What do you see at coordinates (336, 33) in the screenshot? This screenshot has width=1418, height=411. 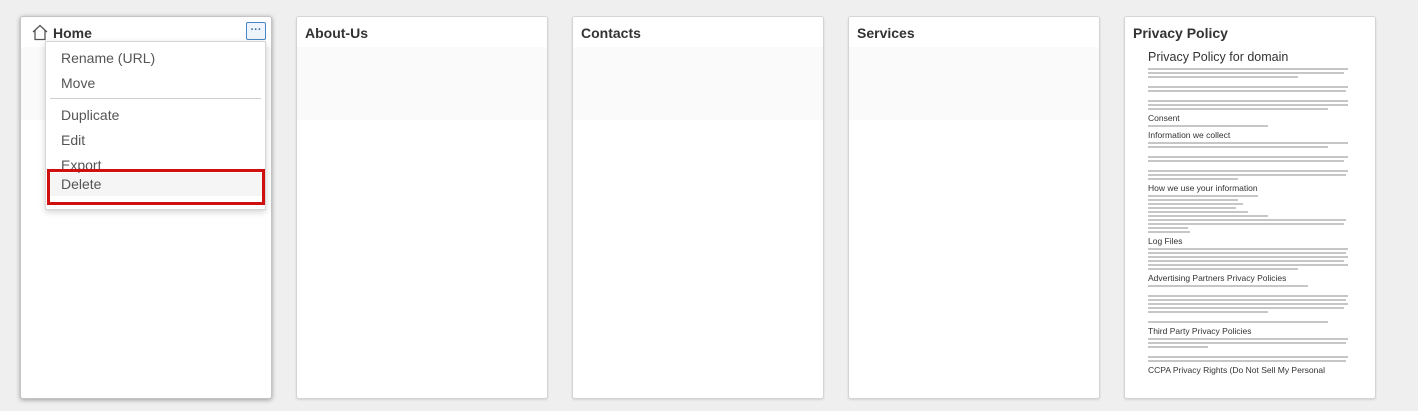 I see `card-title: About-Us` at bounding box center [336, 33].